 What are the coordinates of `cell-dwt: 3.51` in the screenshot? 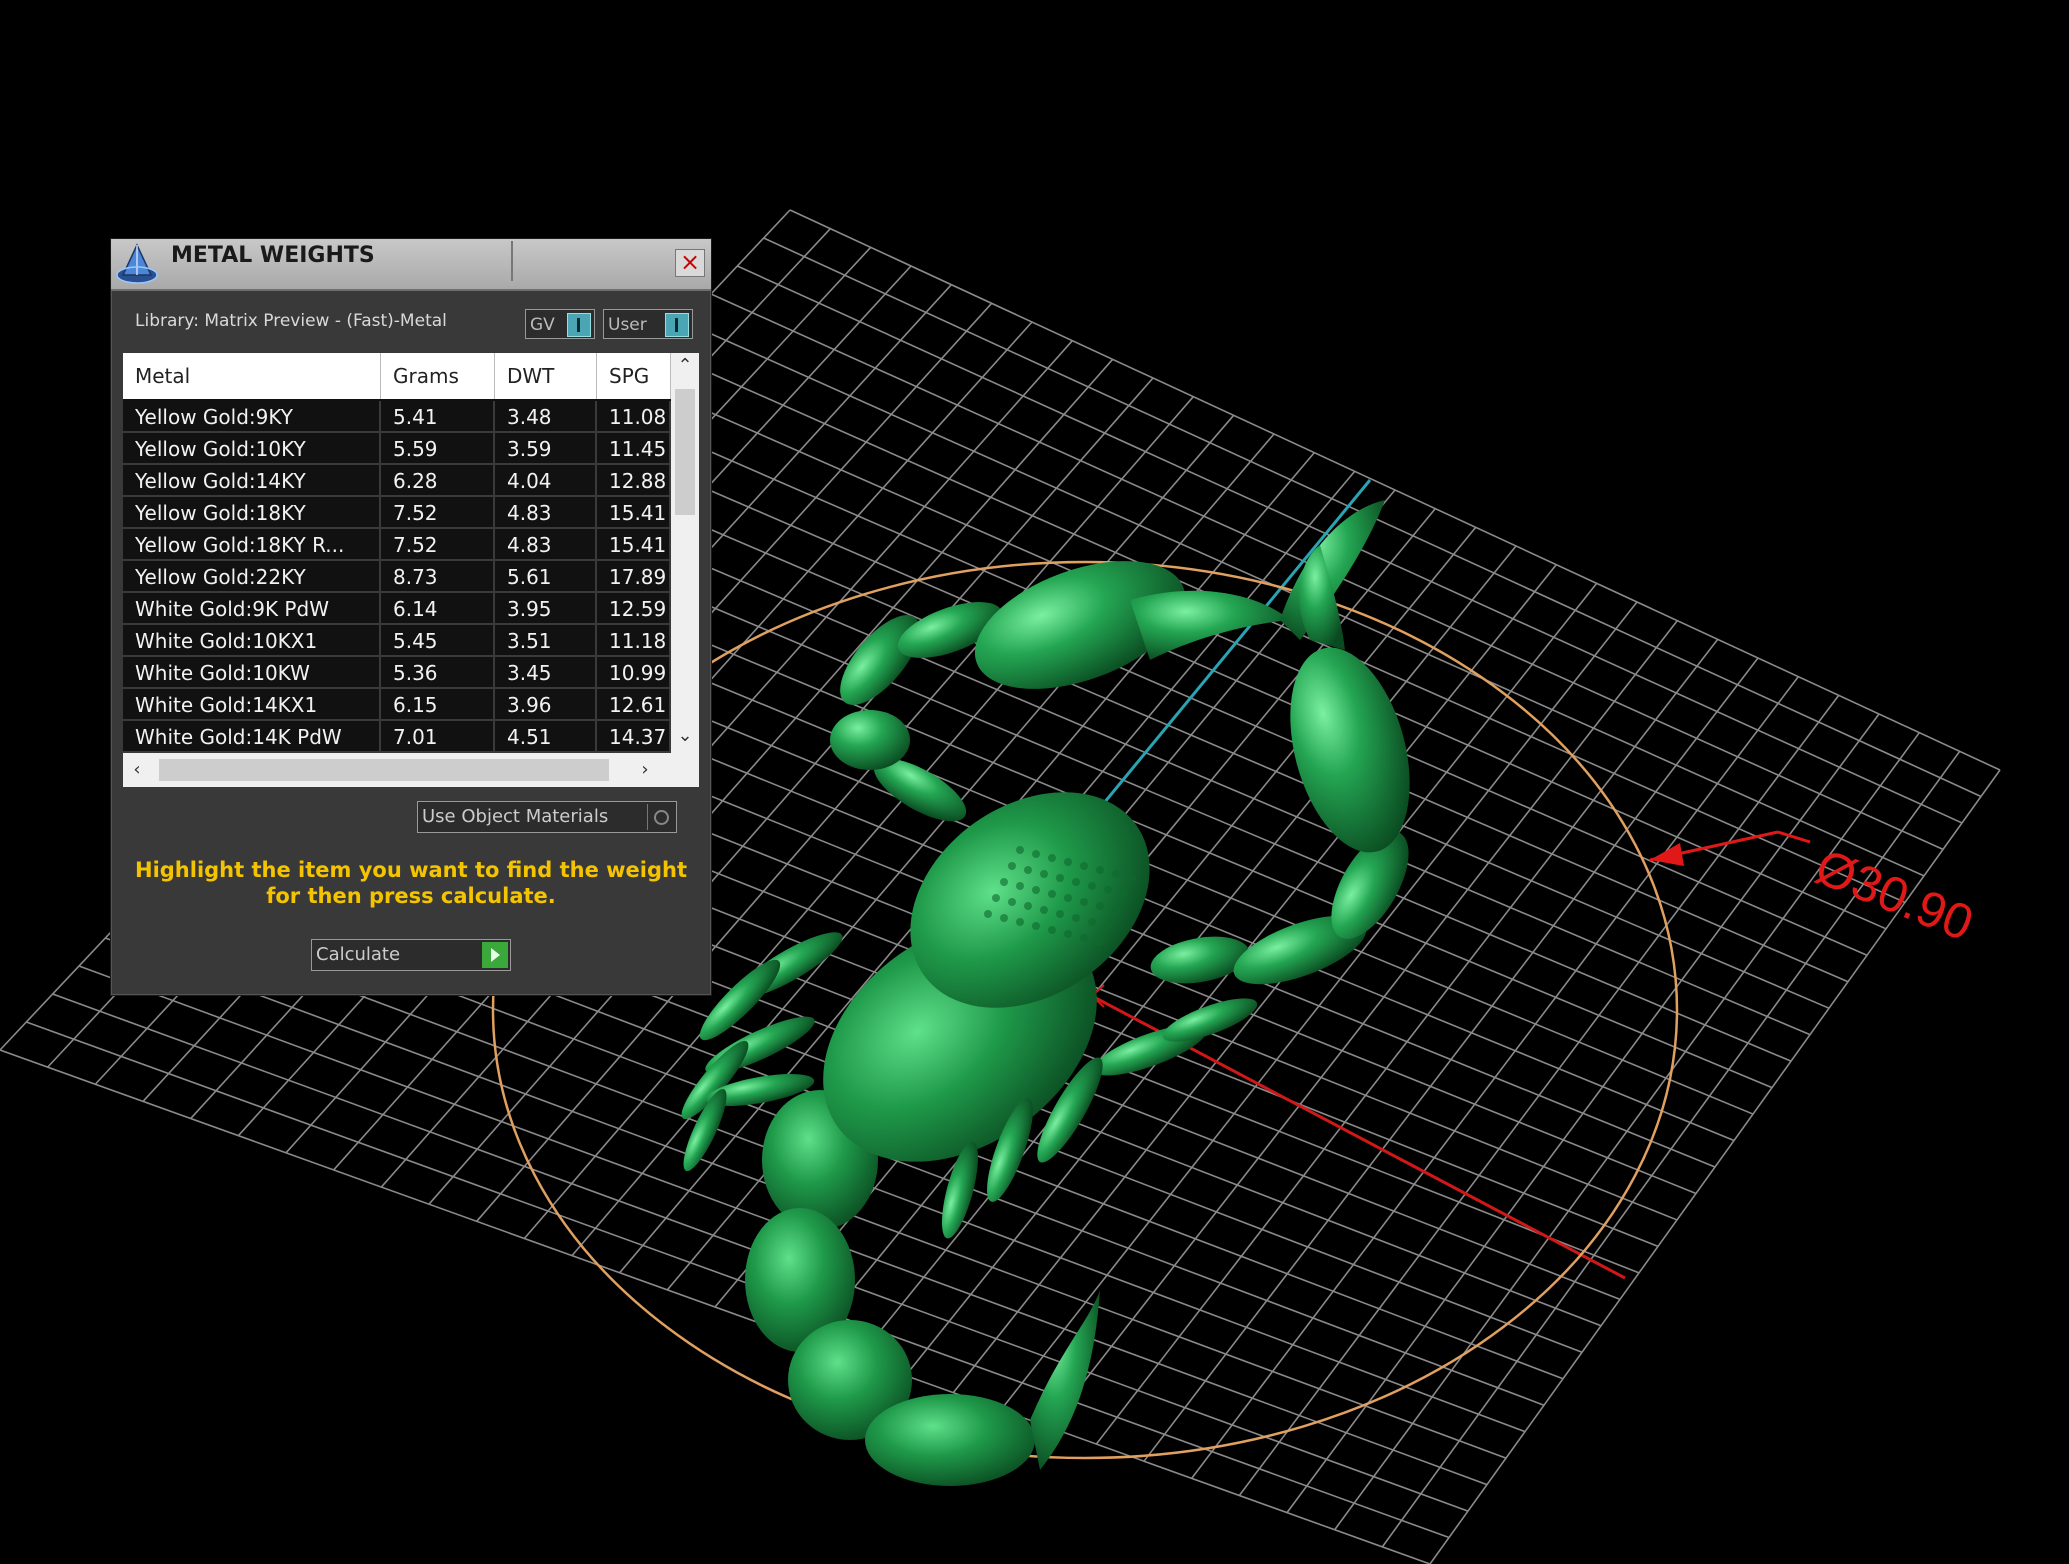 It's located at (546, 641).